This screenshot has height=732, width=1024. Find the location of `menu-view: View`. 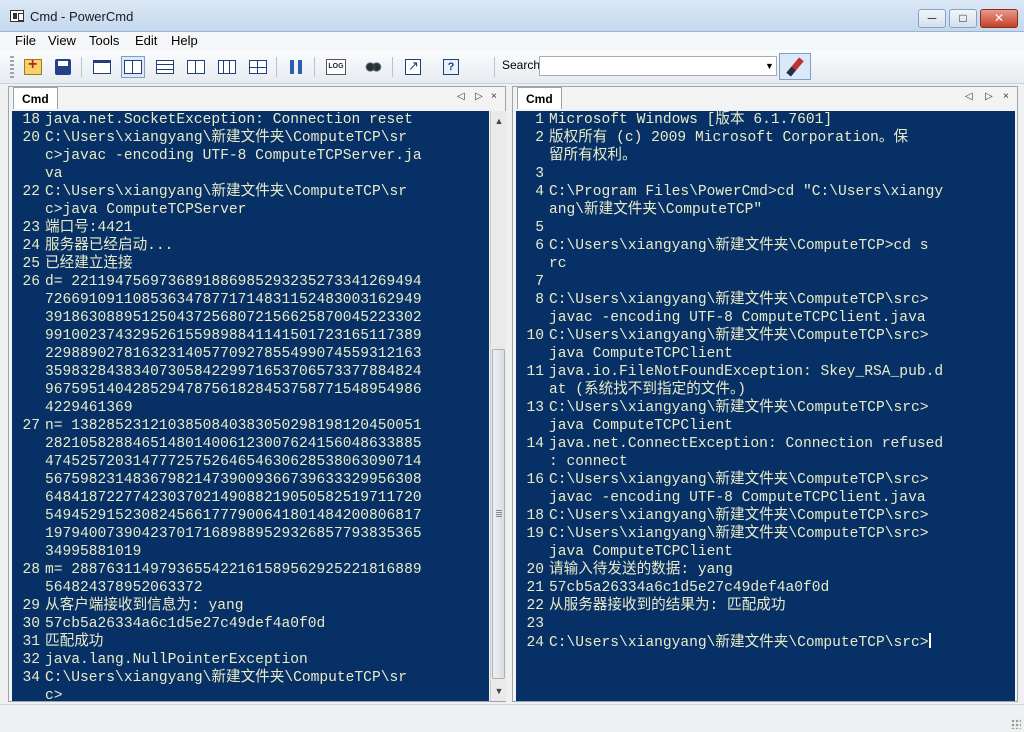

menu-view: View is located at coordinates (62, 40).